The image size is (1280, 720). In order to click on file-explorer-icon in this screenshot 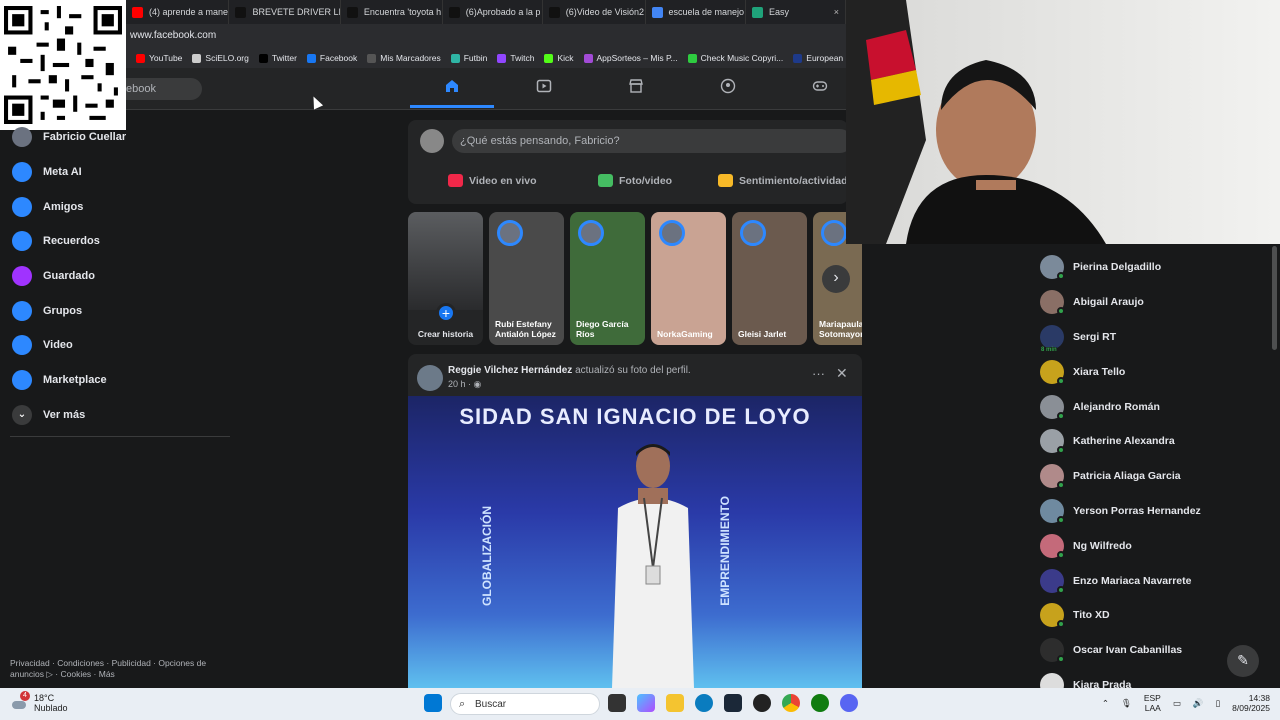, I will do `click(675, 703)`.